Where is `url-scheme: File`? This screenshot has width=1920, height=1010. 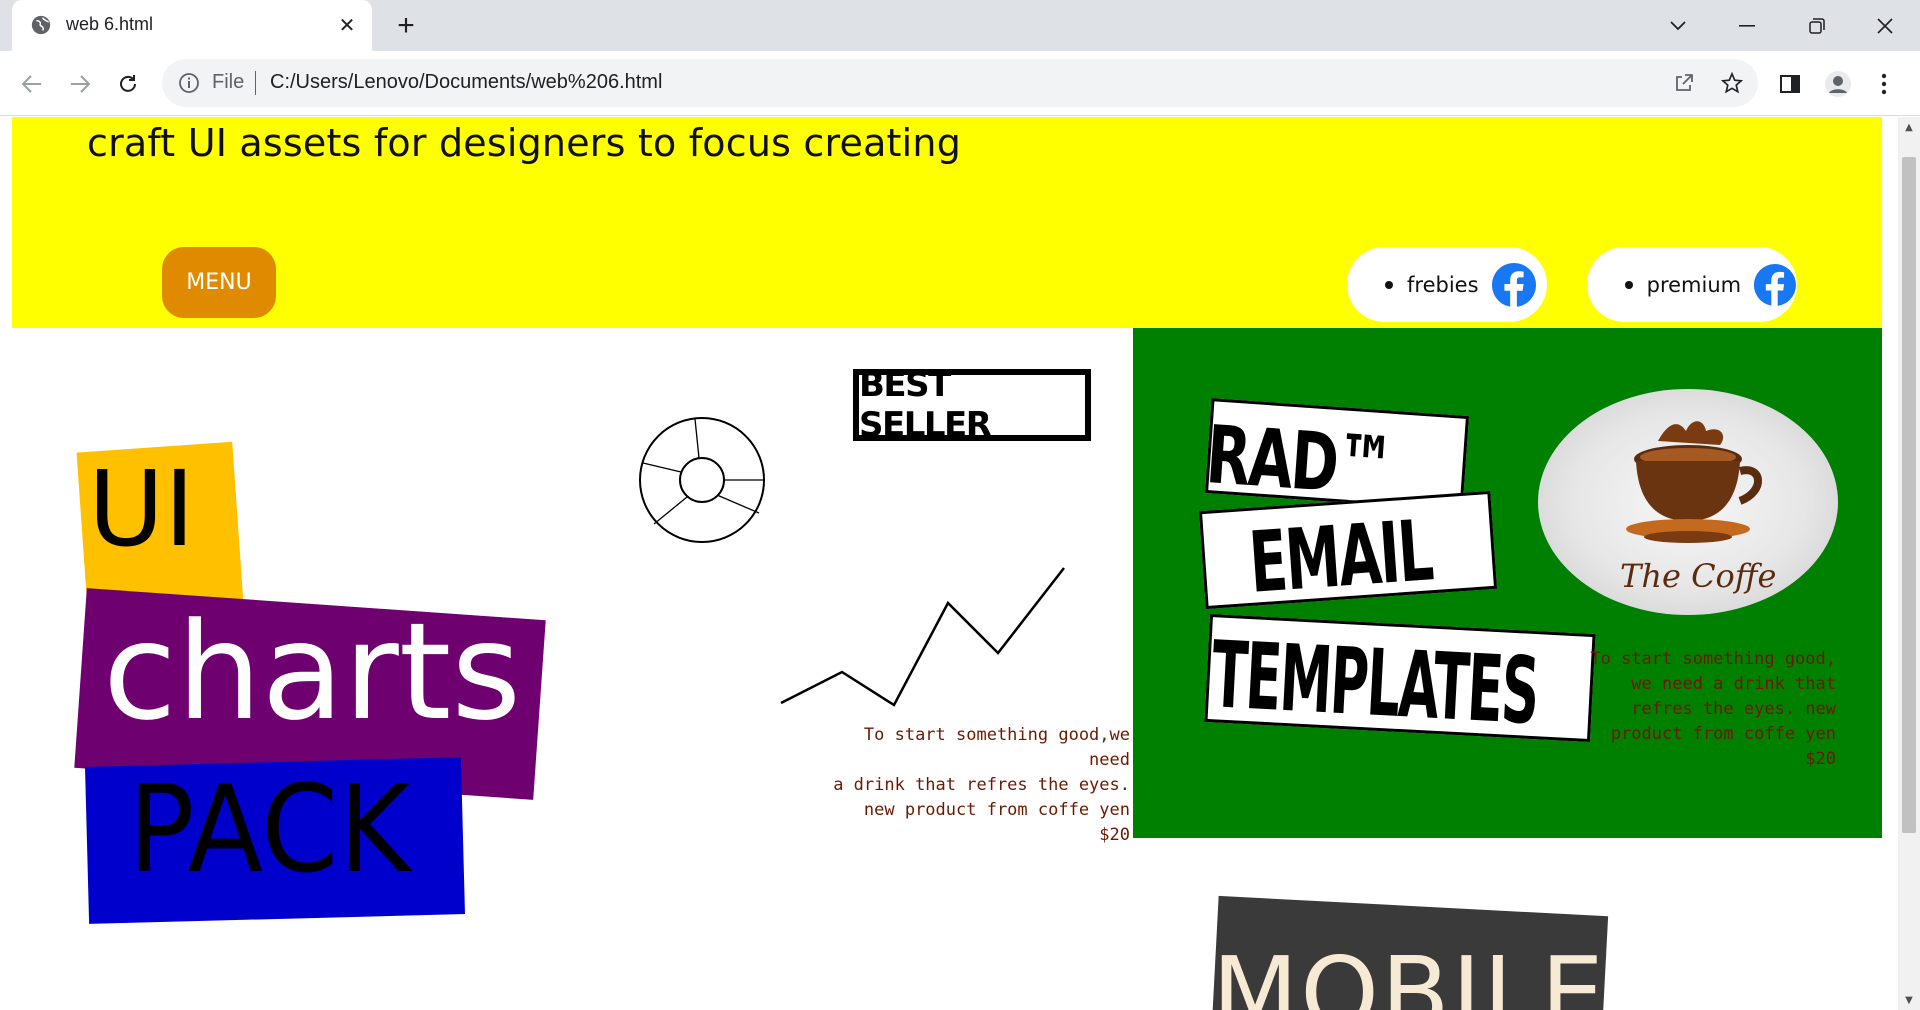
url-scheme: File is located at coordinates (228, 82).